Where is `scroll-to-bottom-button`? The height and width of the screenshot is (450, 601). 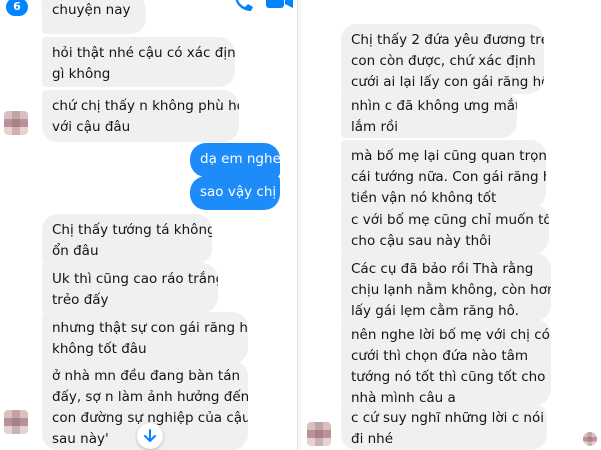
scroll-to-bottom-button is located at coordinates (150, 436).